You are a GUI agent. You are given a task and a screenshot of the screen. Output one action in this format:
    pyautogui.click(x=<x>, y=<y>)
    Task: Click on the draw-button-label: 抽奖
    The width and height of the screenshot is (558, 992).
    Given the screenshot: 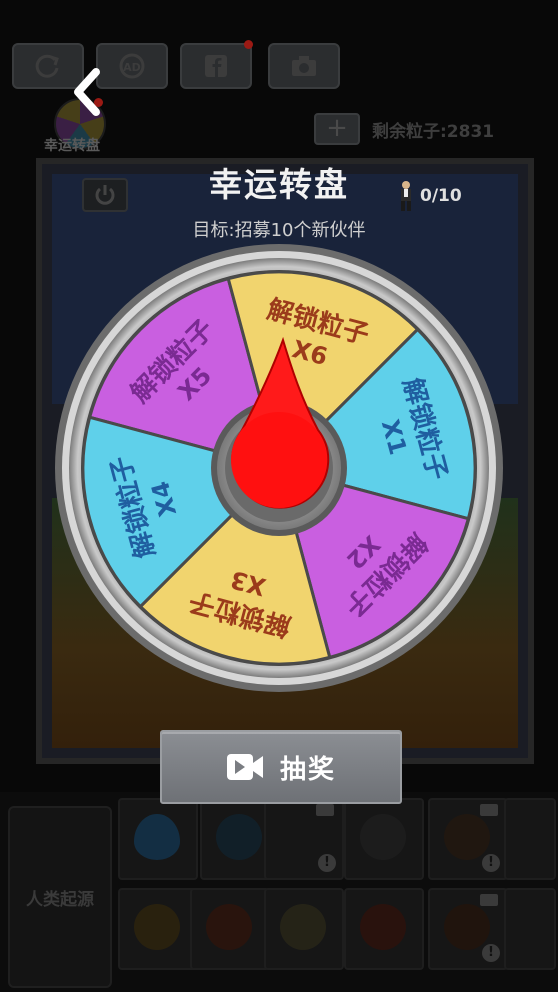 What is the action you would take?
    pyautogui.click(x=307, y=769)
    